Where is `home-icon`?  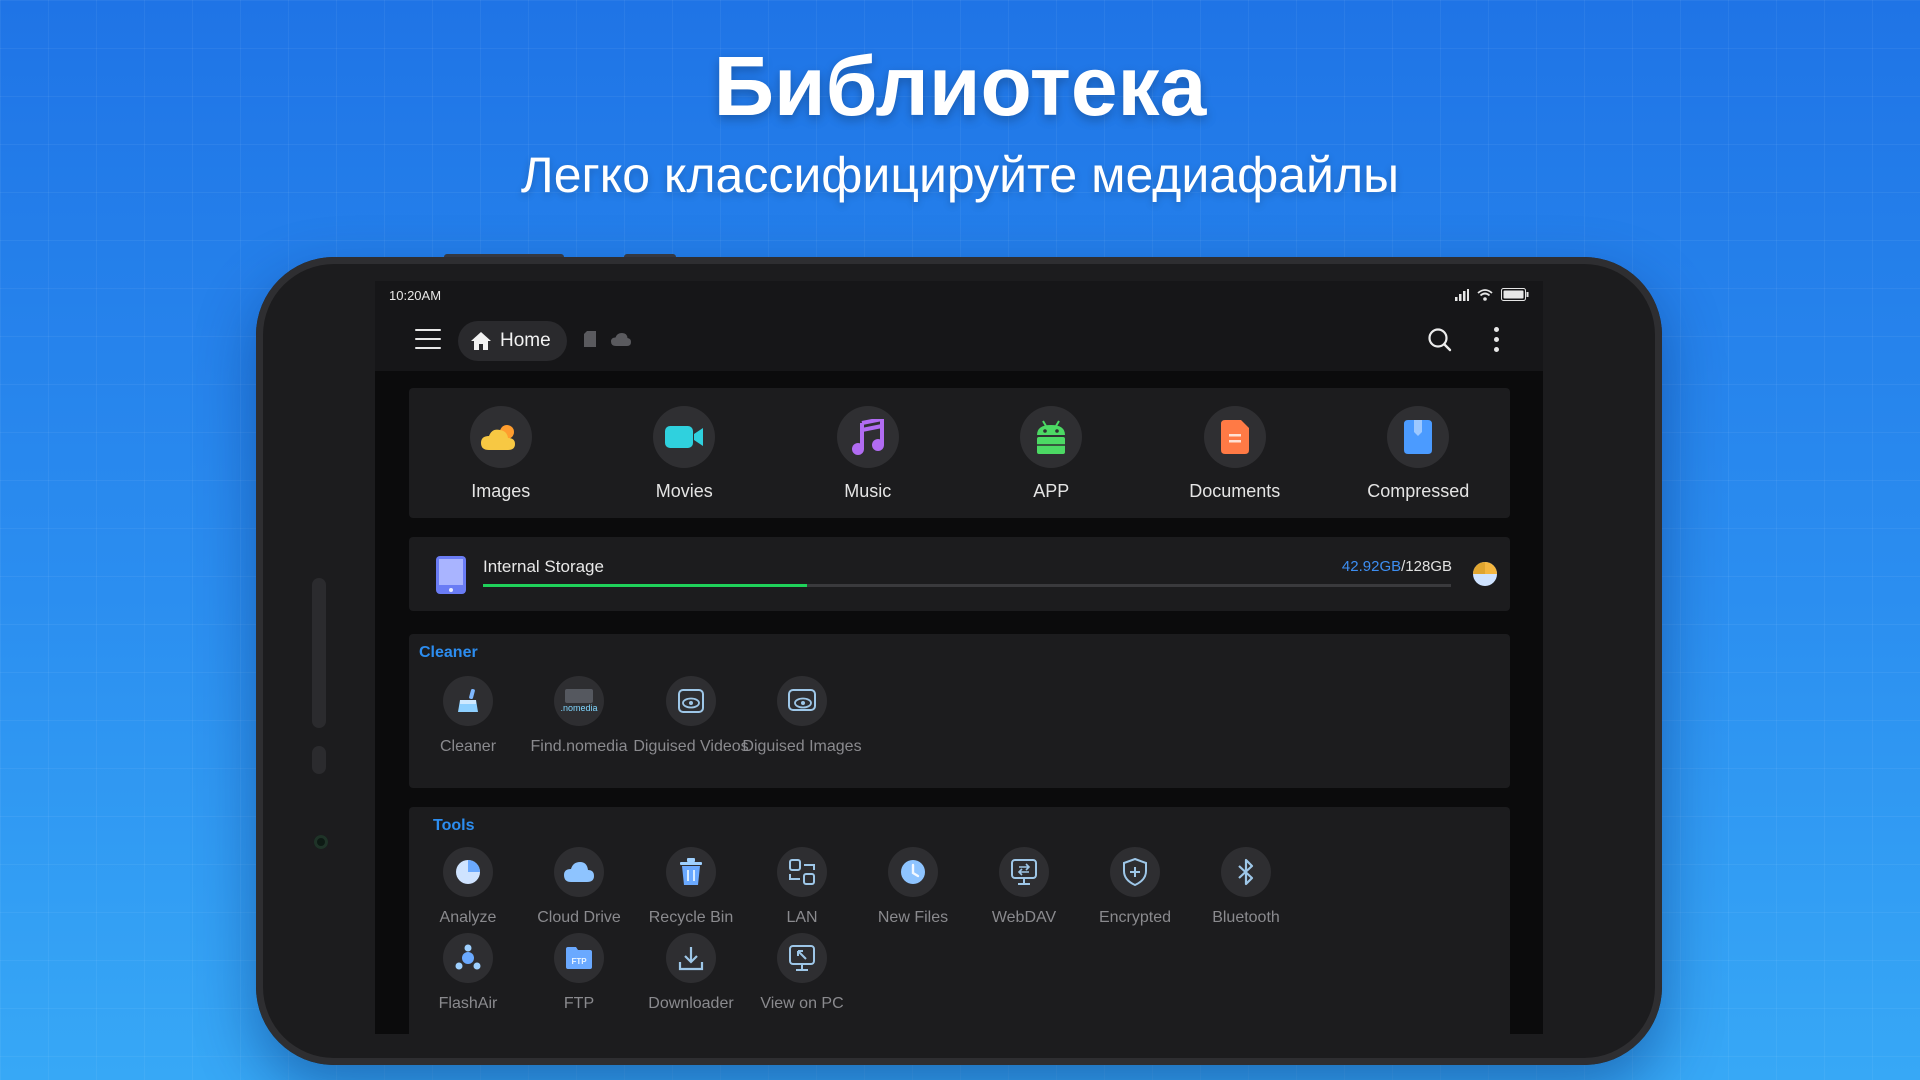
home-icon is located at coordinates (481, 341).